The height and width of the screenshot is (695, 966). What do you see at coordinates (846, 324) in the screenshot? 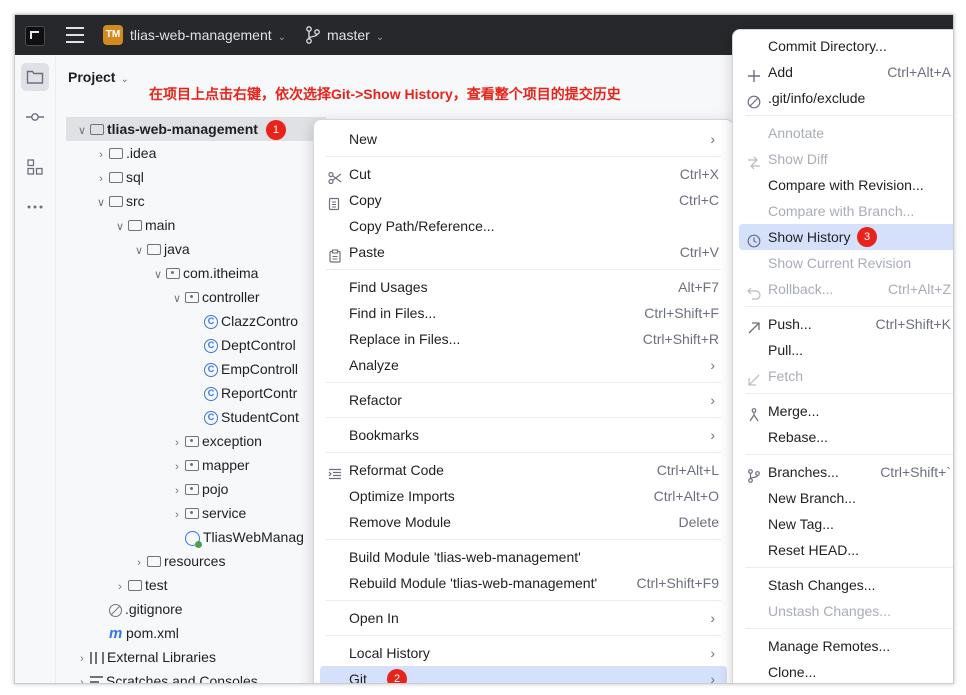
I see `menu-item-push: Push... Ctrl+Shift+K` at bounding box center [846, 324].